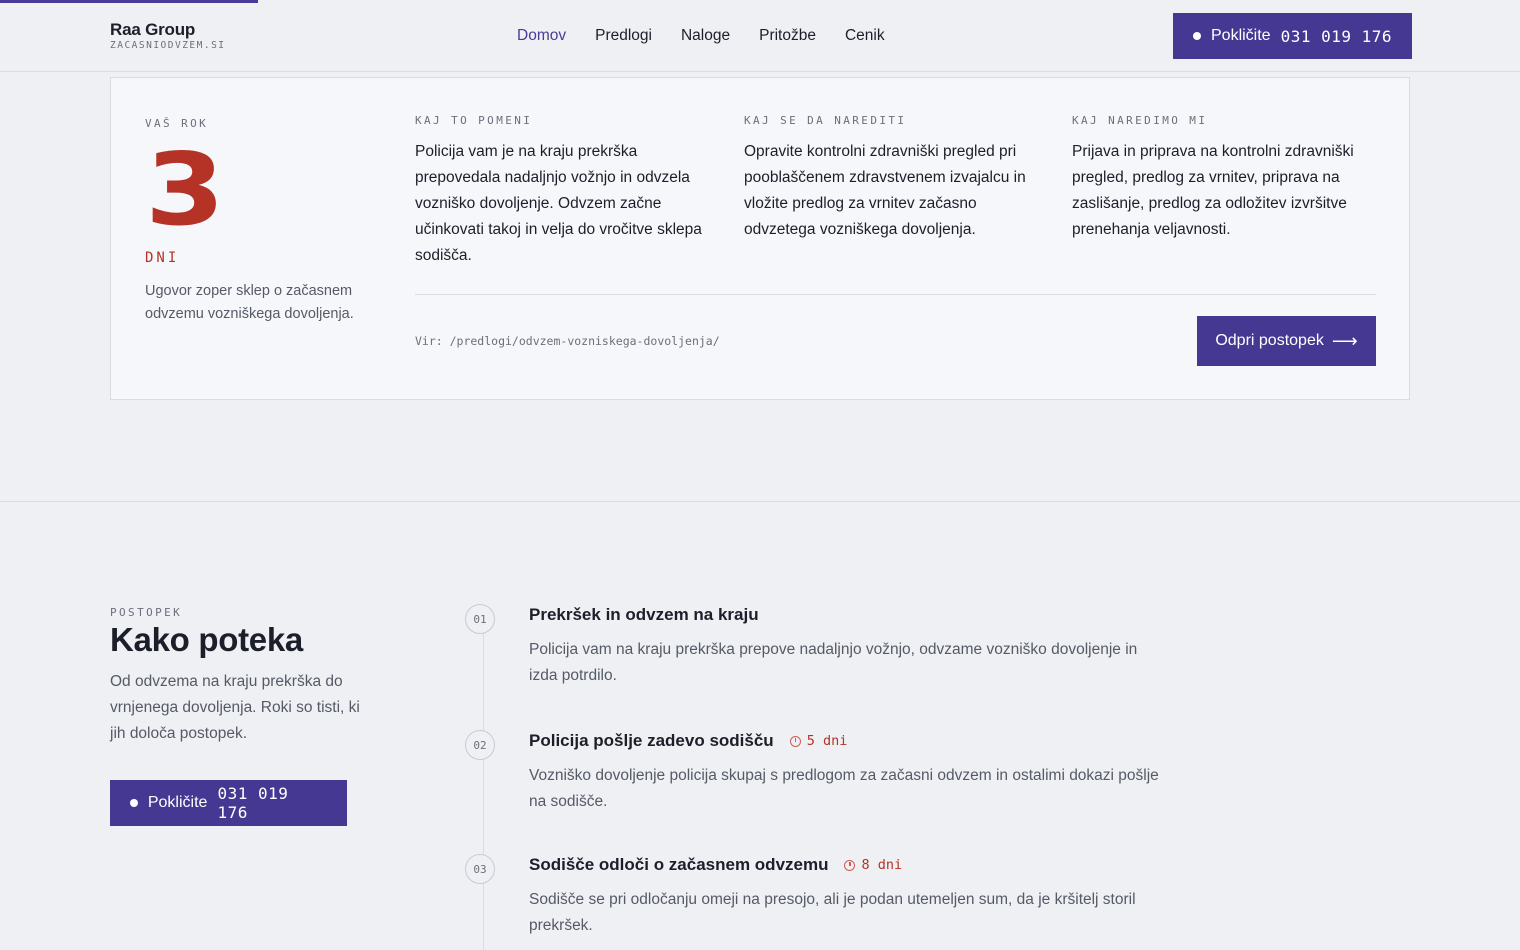 The width and height of the screenshot is (1520, 950). I want to click on process-eyebrow: POSTOPEK, so click(146, 612).